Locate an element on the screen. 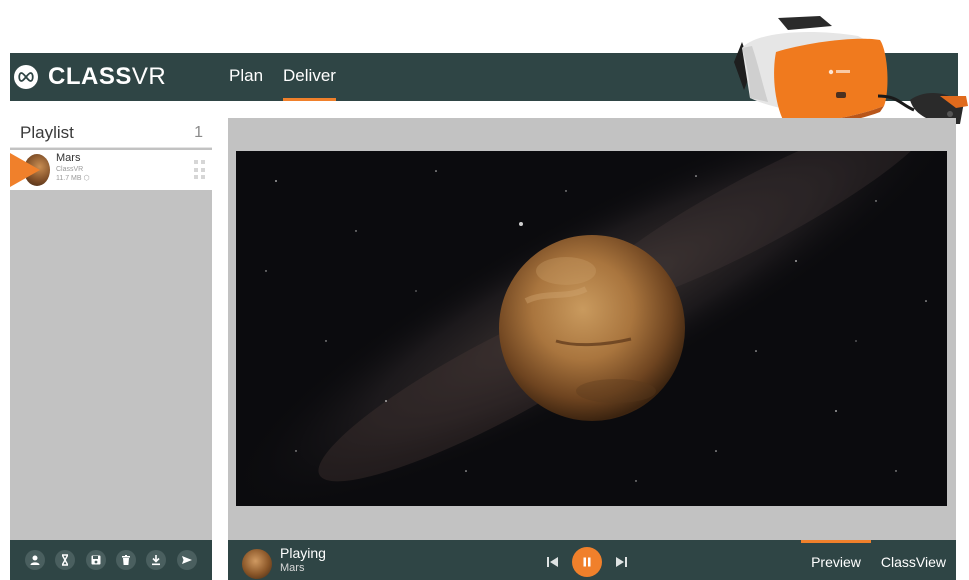 The height and width of the screenshot is (580, 969). playlist-item-text: Mars ClassVR 11.7 MB ⬡ is located at coordinates (73, 167).